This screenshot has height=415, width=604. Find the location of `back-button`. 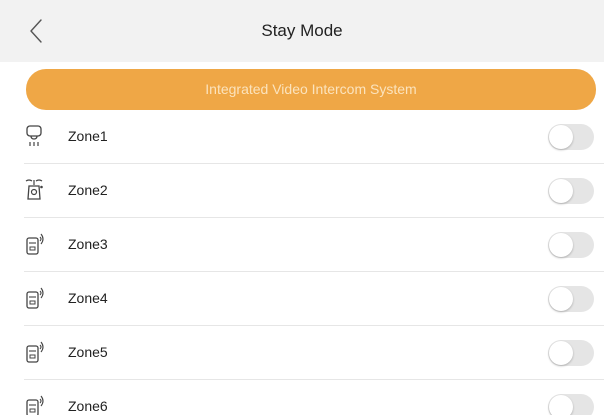

back-button is located at coordinates (37, 31).